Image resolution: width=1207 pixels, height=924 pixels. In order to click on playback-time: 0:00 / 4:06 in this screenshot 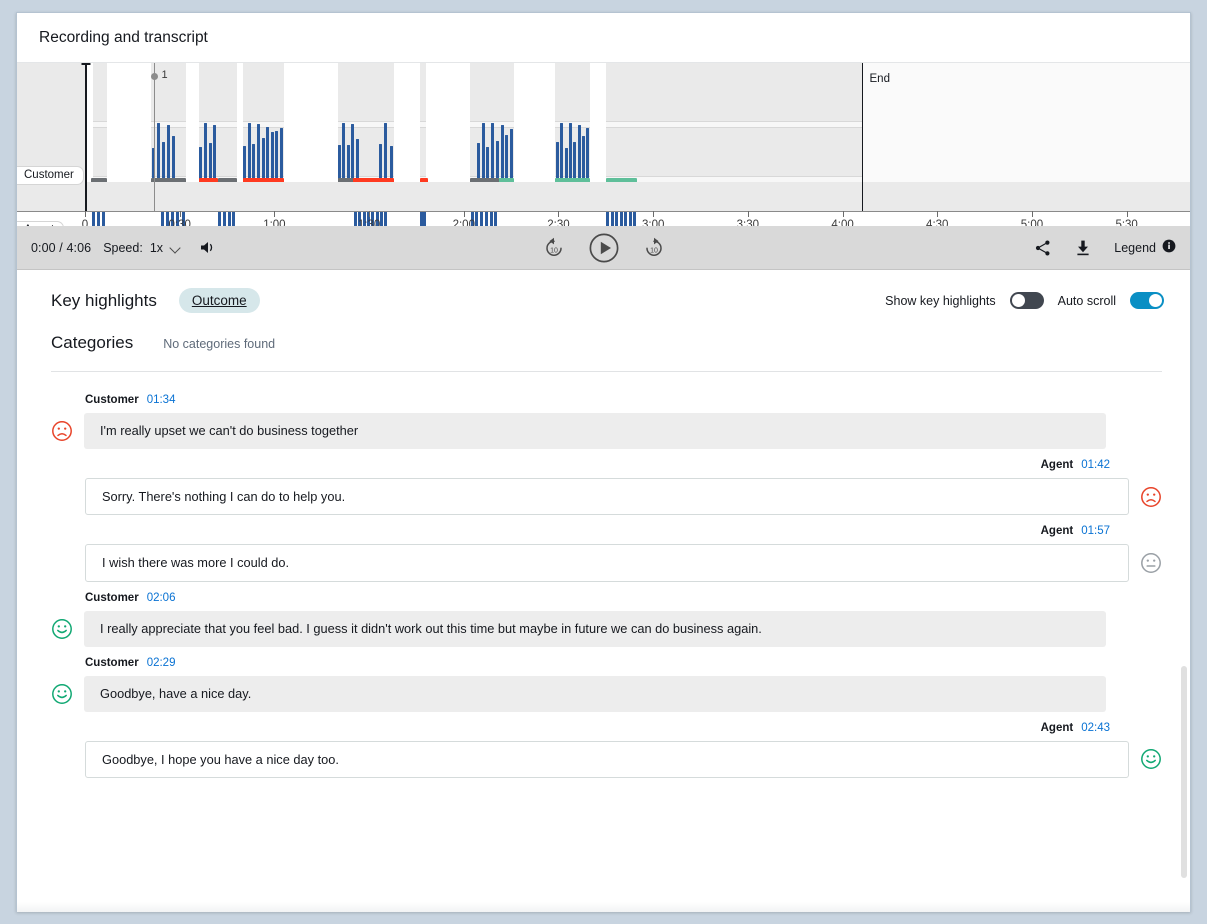, I will do `click(61, 247)`.